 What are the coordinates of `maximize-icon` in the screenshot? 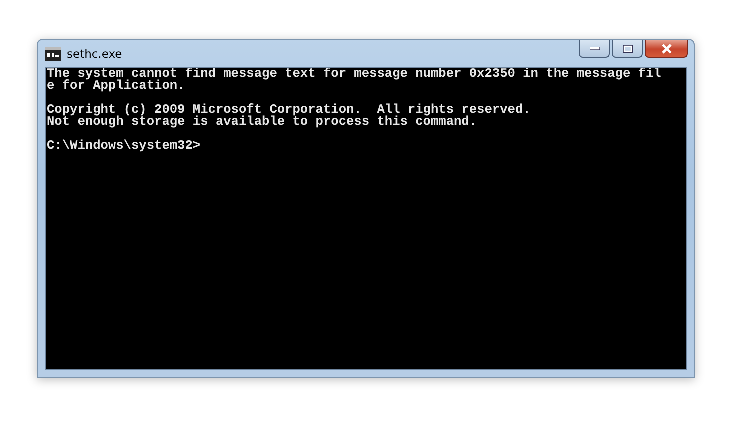 It's located at (627, 48).